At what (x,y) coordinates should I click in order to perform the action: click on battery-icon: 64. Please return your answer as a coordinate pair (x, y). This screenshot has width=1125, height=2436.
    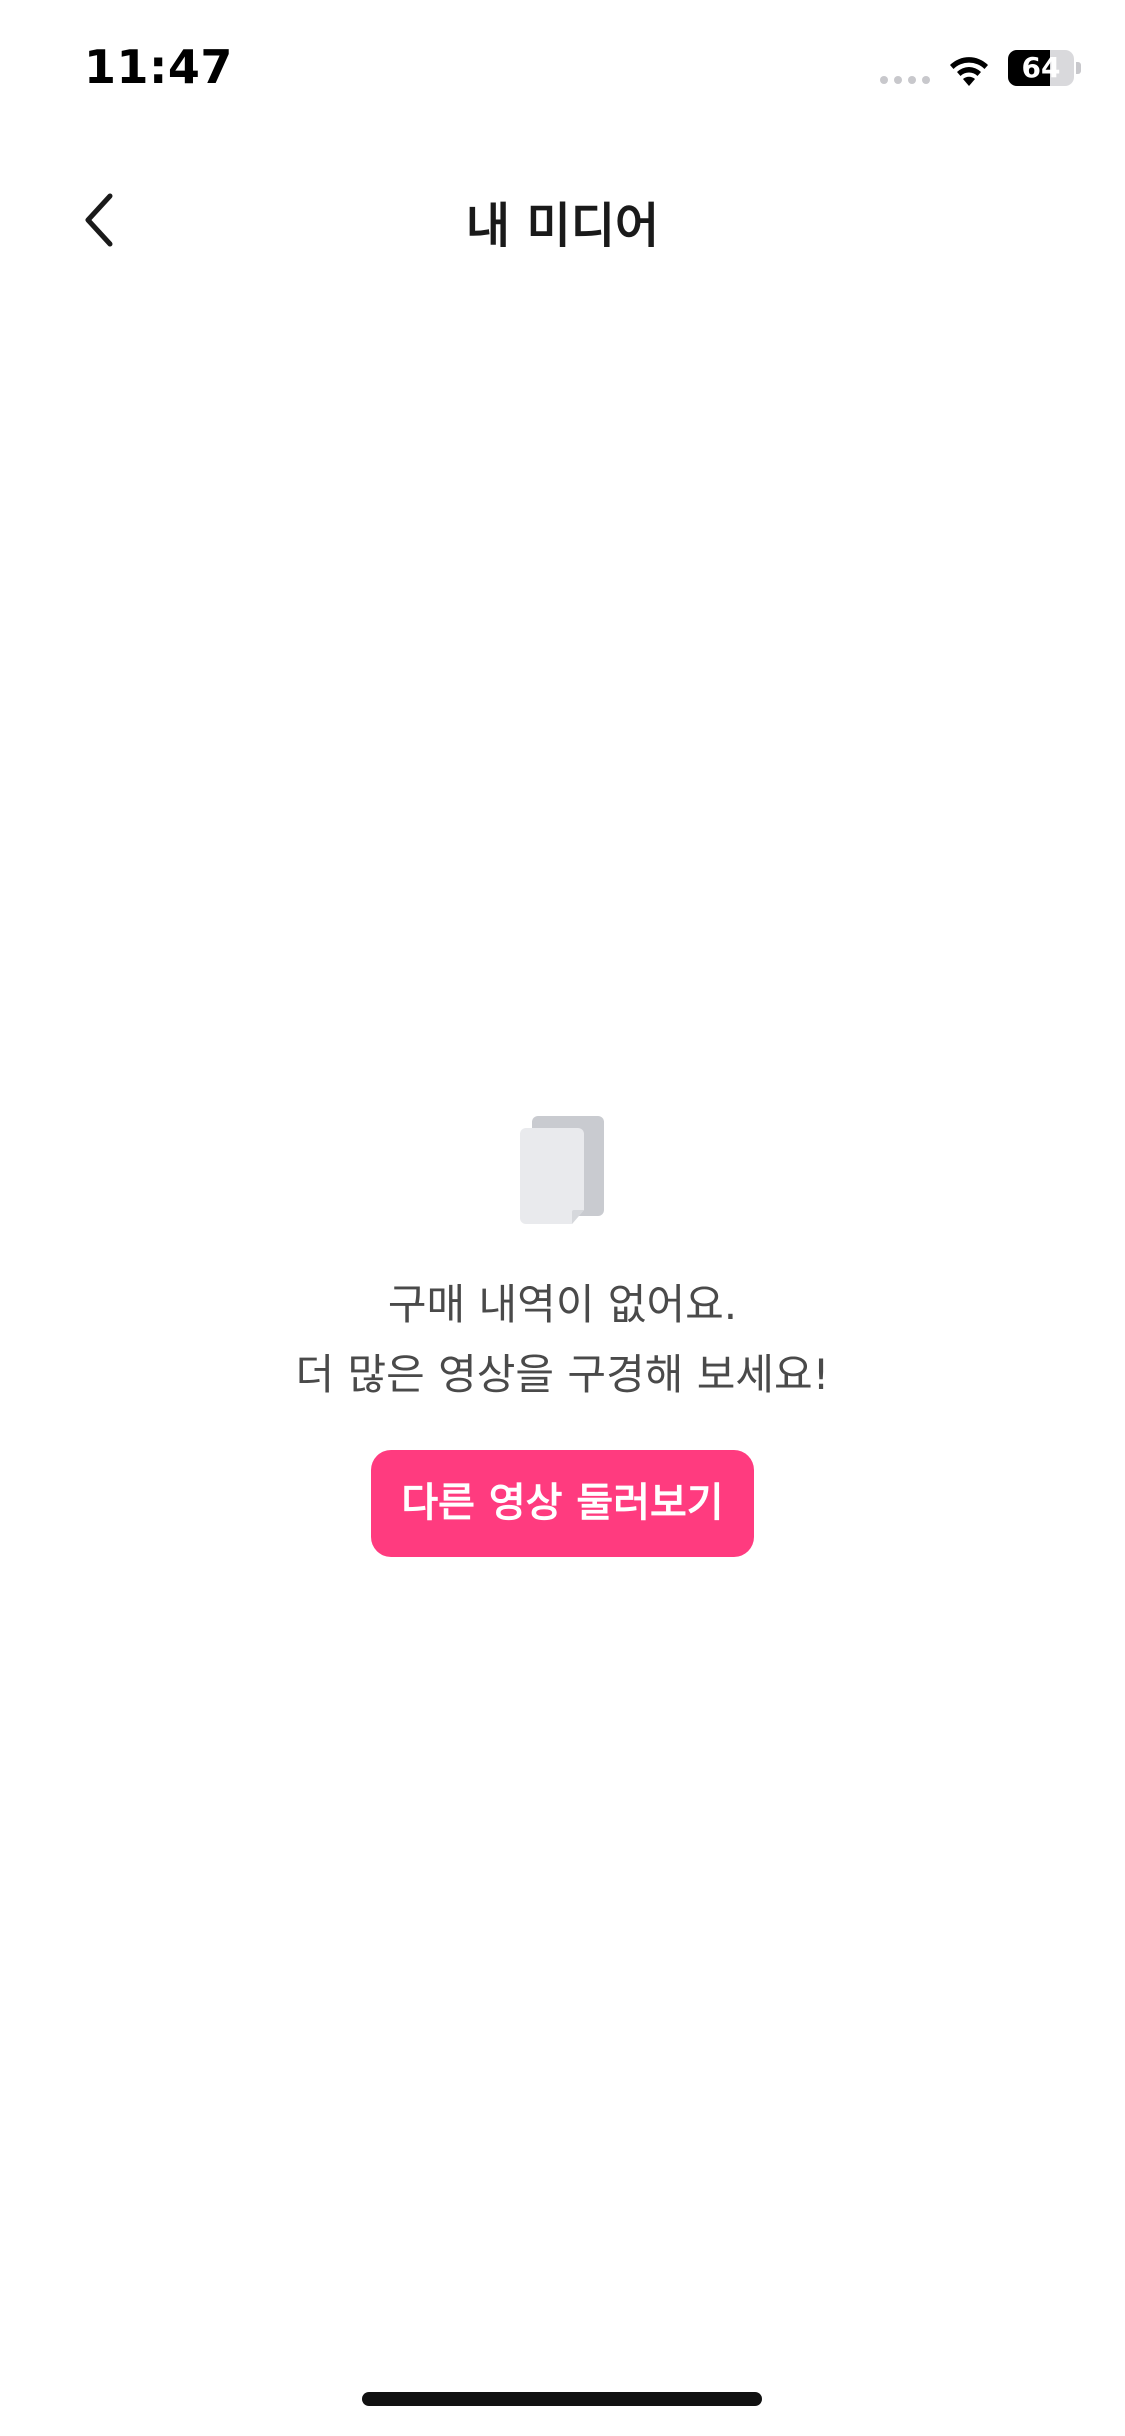
    Looking at the image, I should click on (1044, 68).